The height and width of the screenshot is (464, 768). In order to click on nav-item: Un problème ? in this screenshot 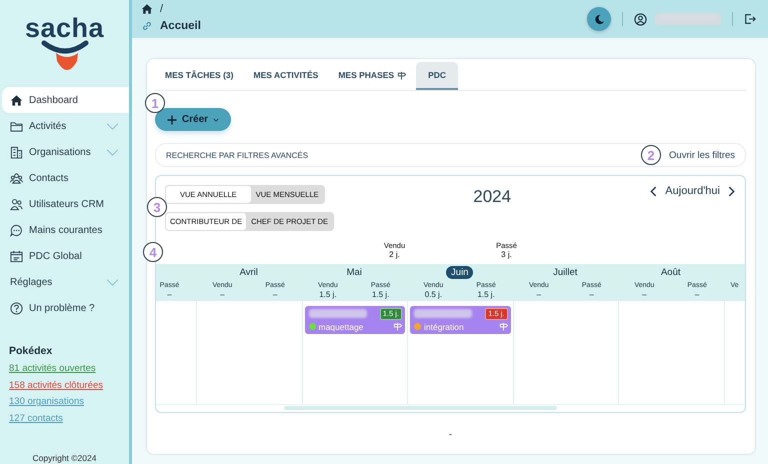, I will do `click(65, 308)`.